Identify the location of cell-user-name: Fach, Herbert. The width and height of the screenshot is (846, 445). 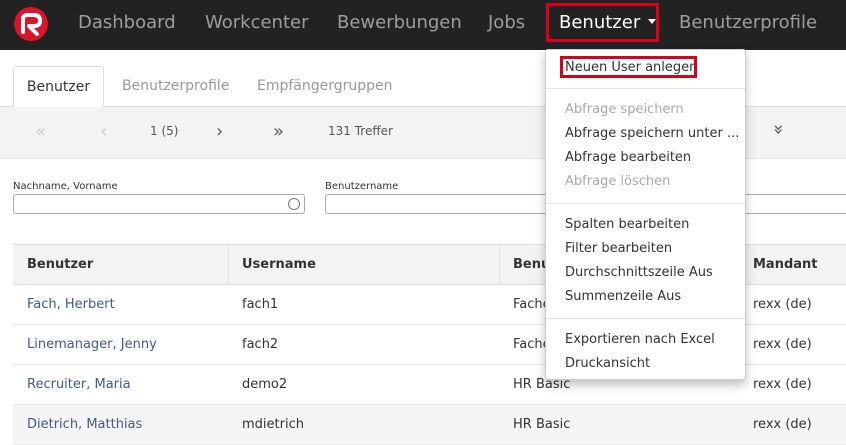
(120, 305).